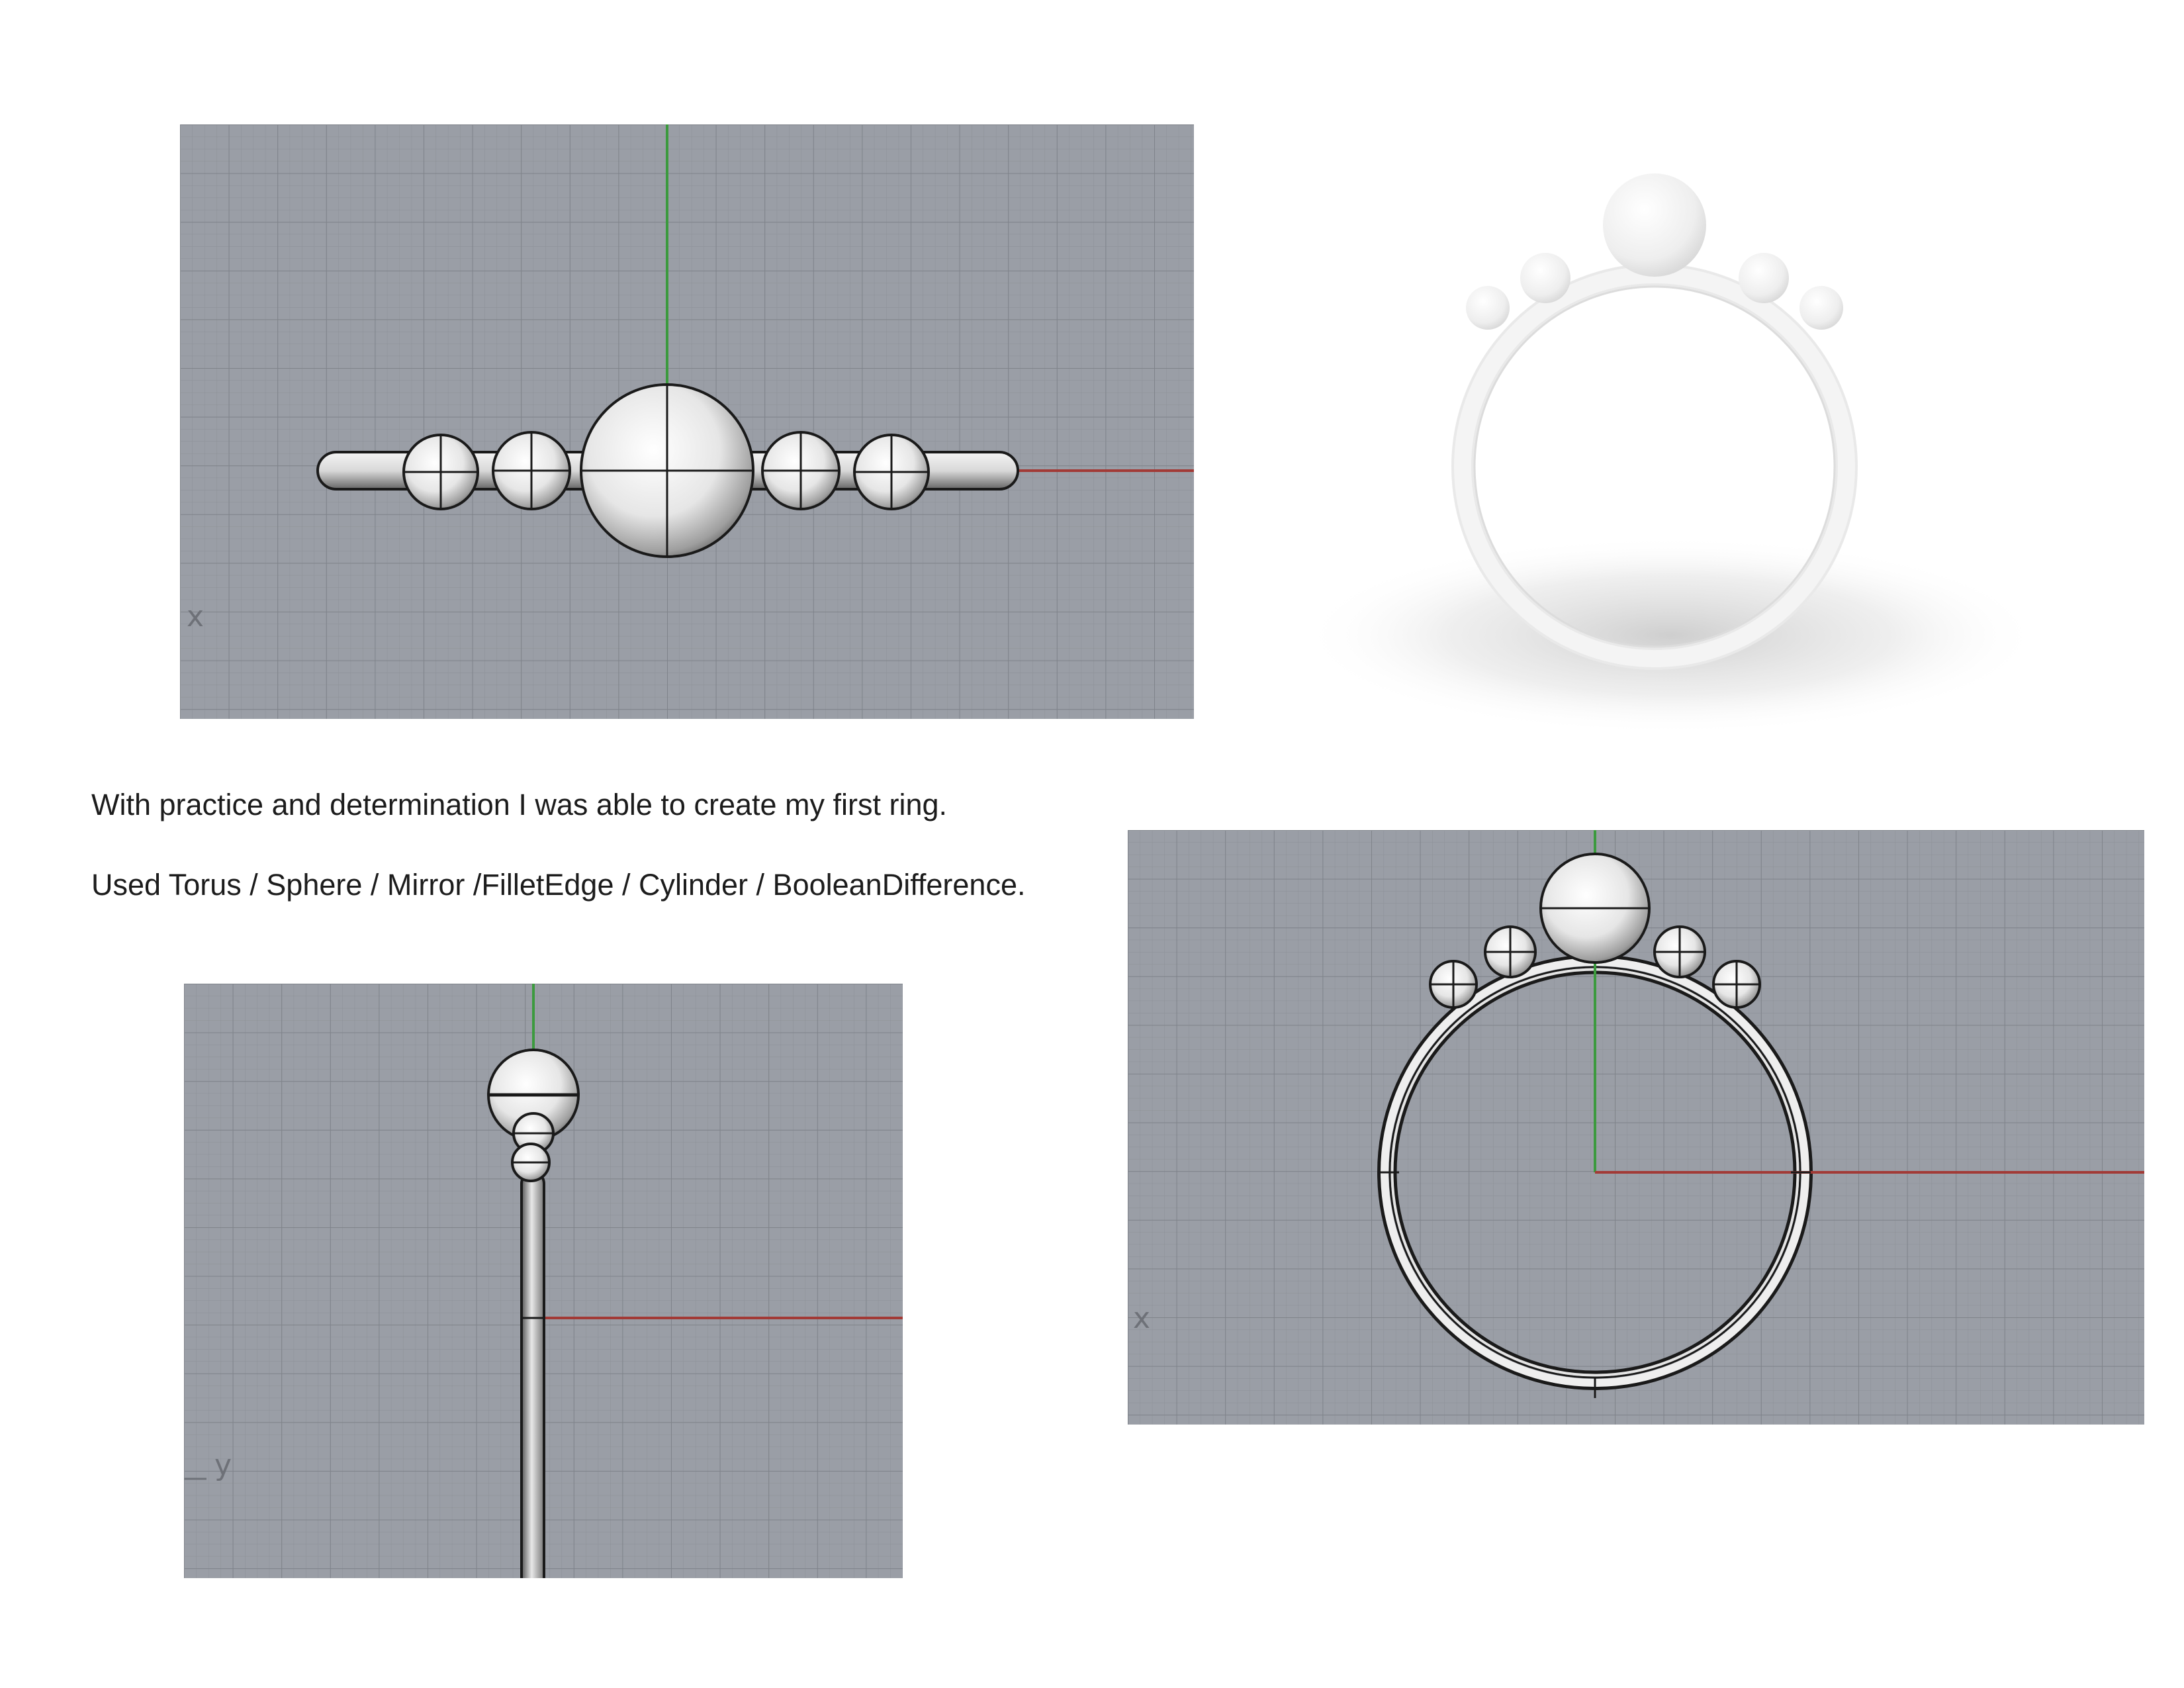 The width and height of the screenshot is (2184, 1688). I want to click on right-viewport: y, so click(543, 1281).